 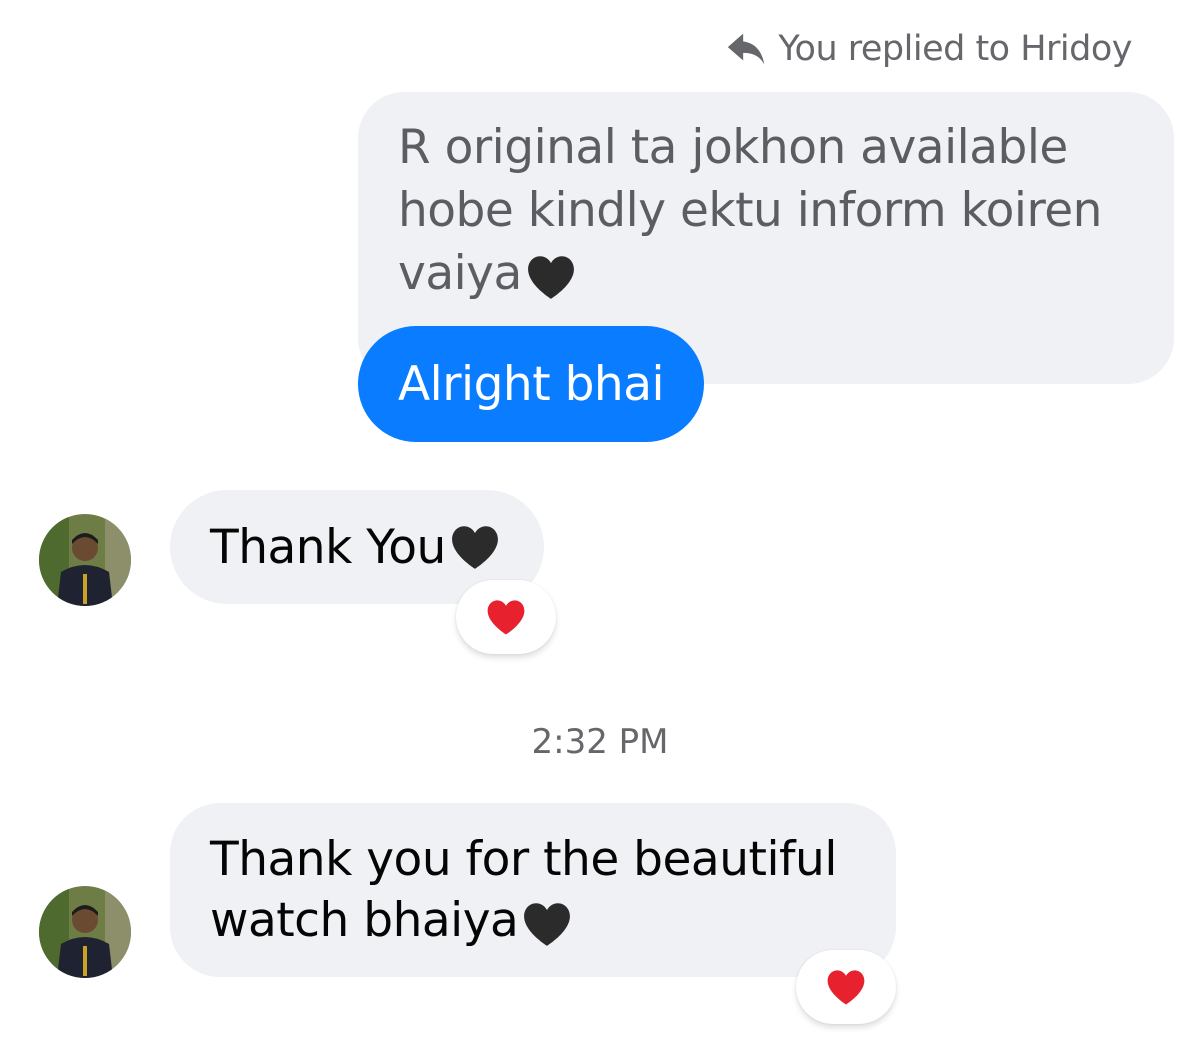 I want to click on reply-header: You replied to Hridoy, so click(x=928, y=49).